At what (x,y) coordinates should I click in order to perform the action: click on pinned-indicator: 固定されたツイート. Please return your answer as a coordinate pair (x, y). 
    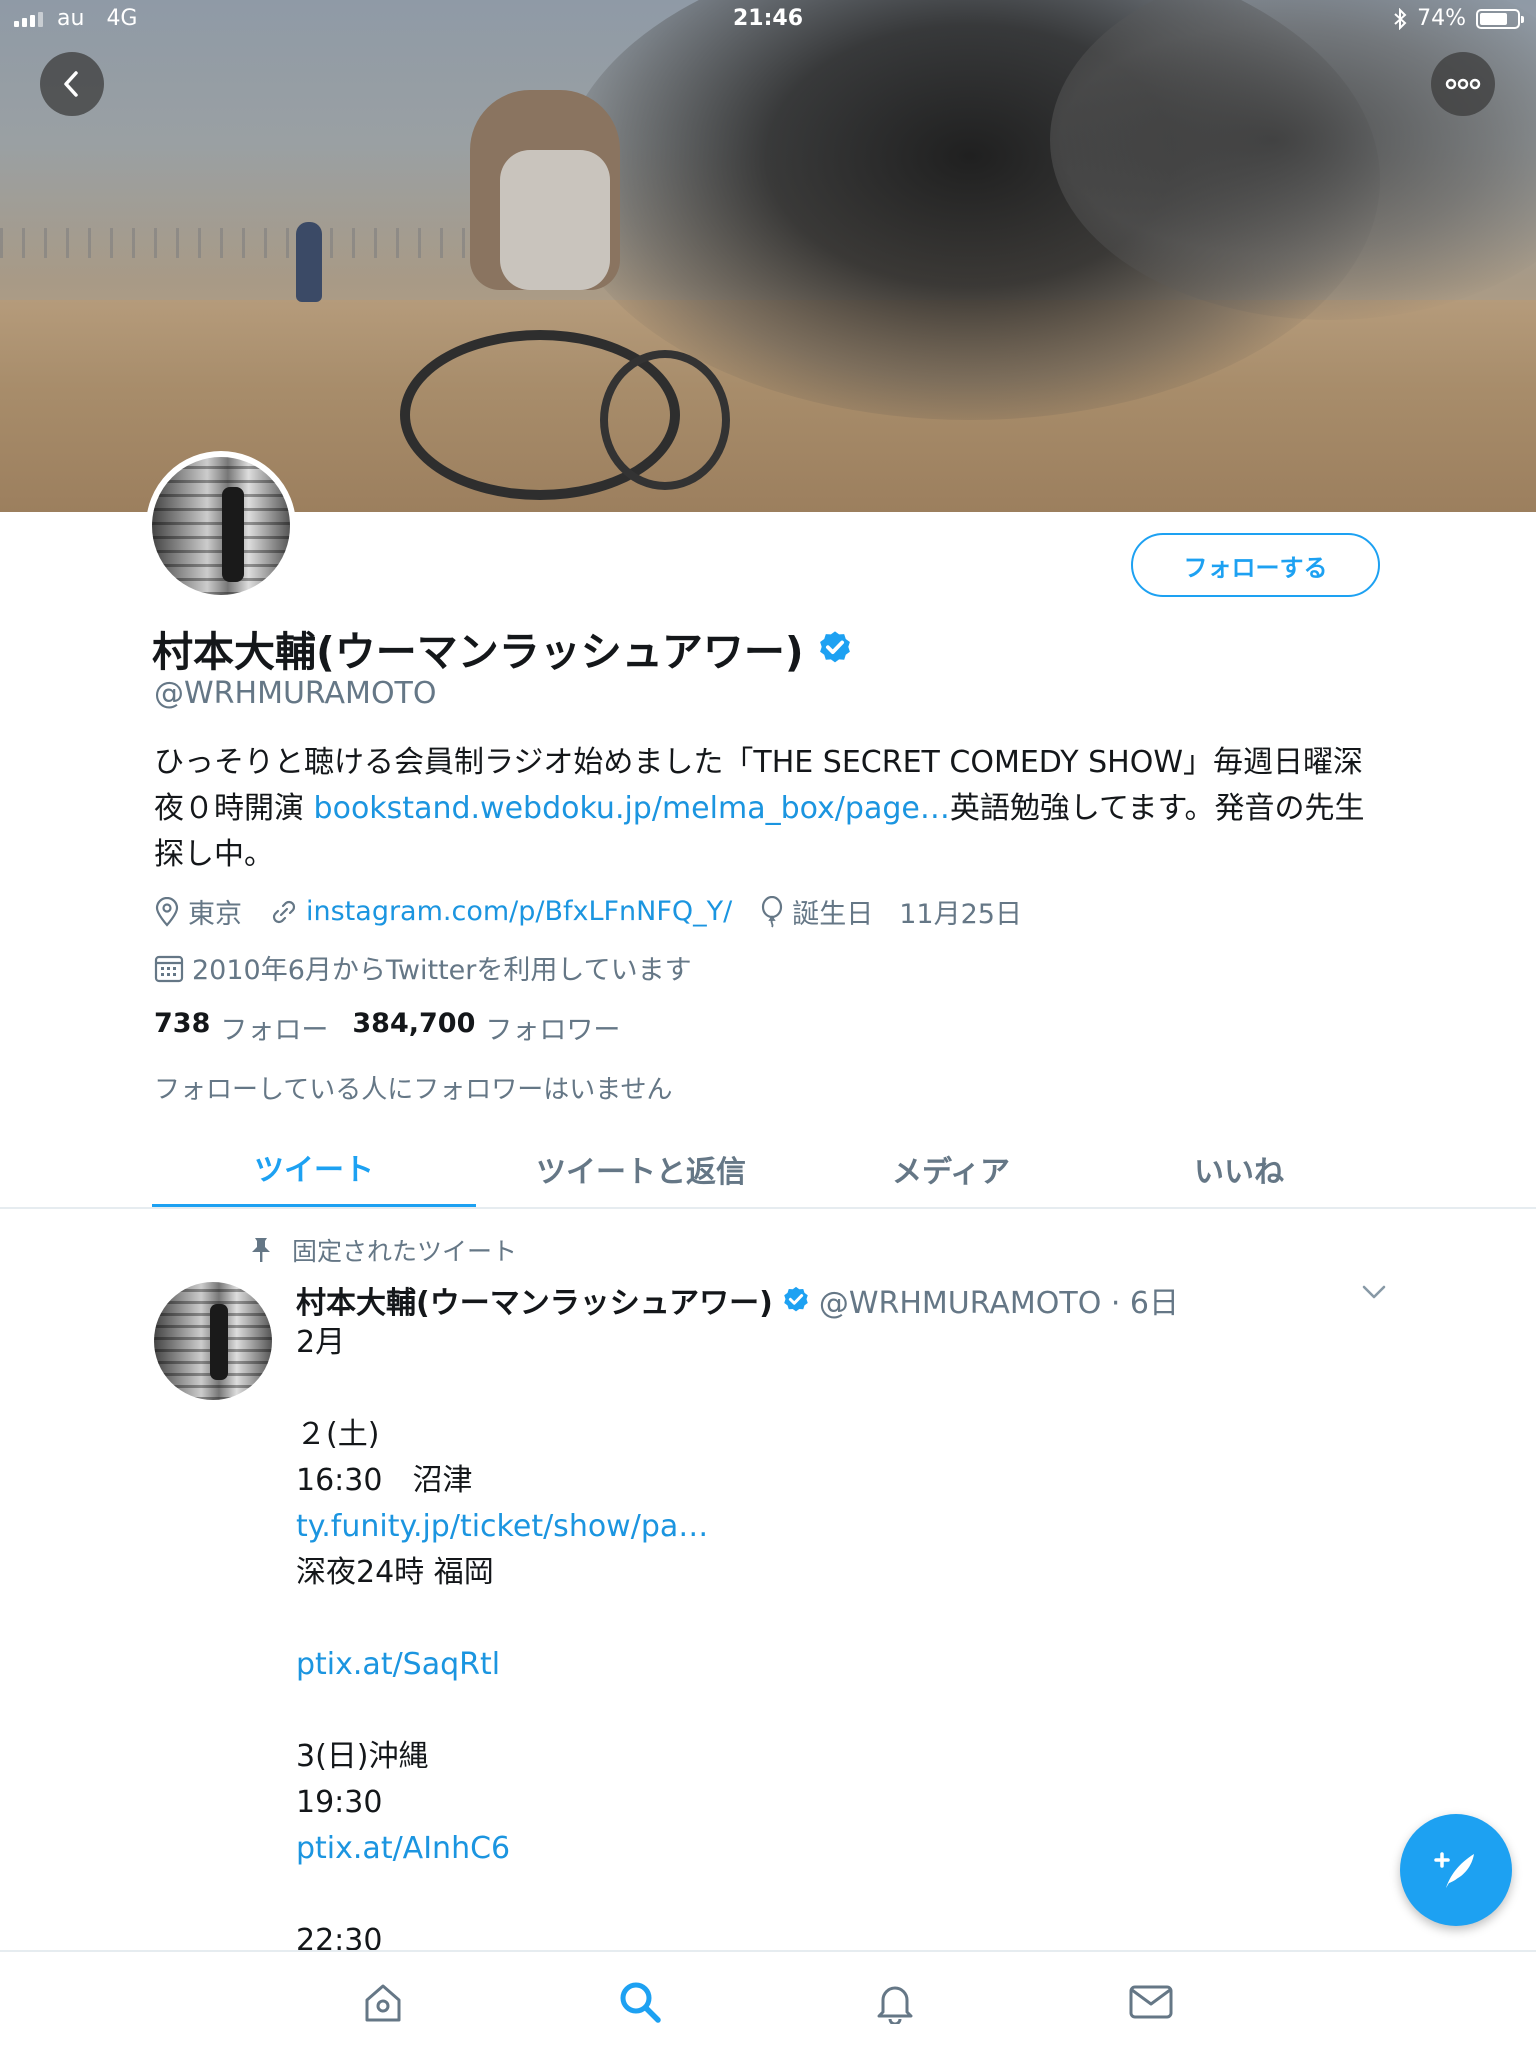
    Looking at the image, I should click on (383, 1250).